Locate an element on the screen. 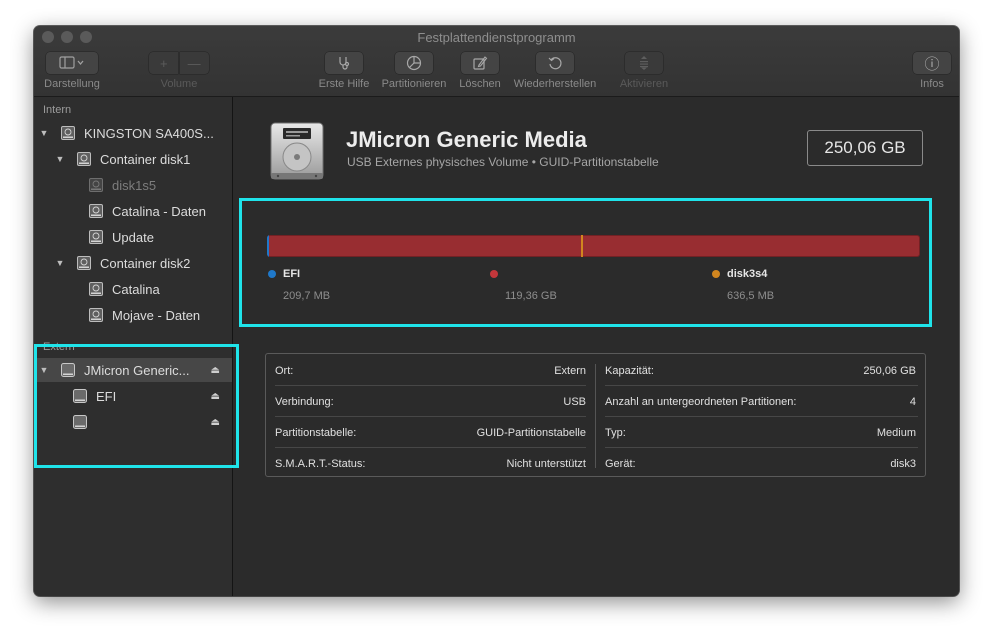 Image resolution: width=993 pixels, height=638 pixels. erase-icon is located at coordinates (480, 63).